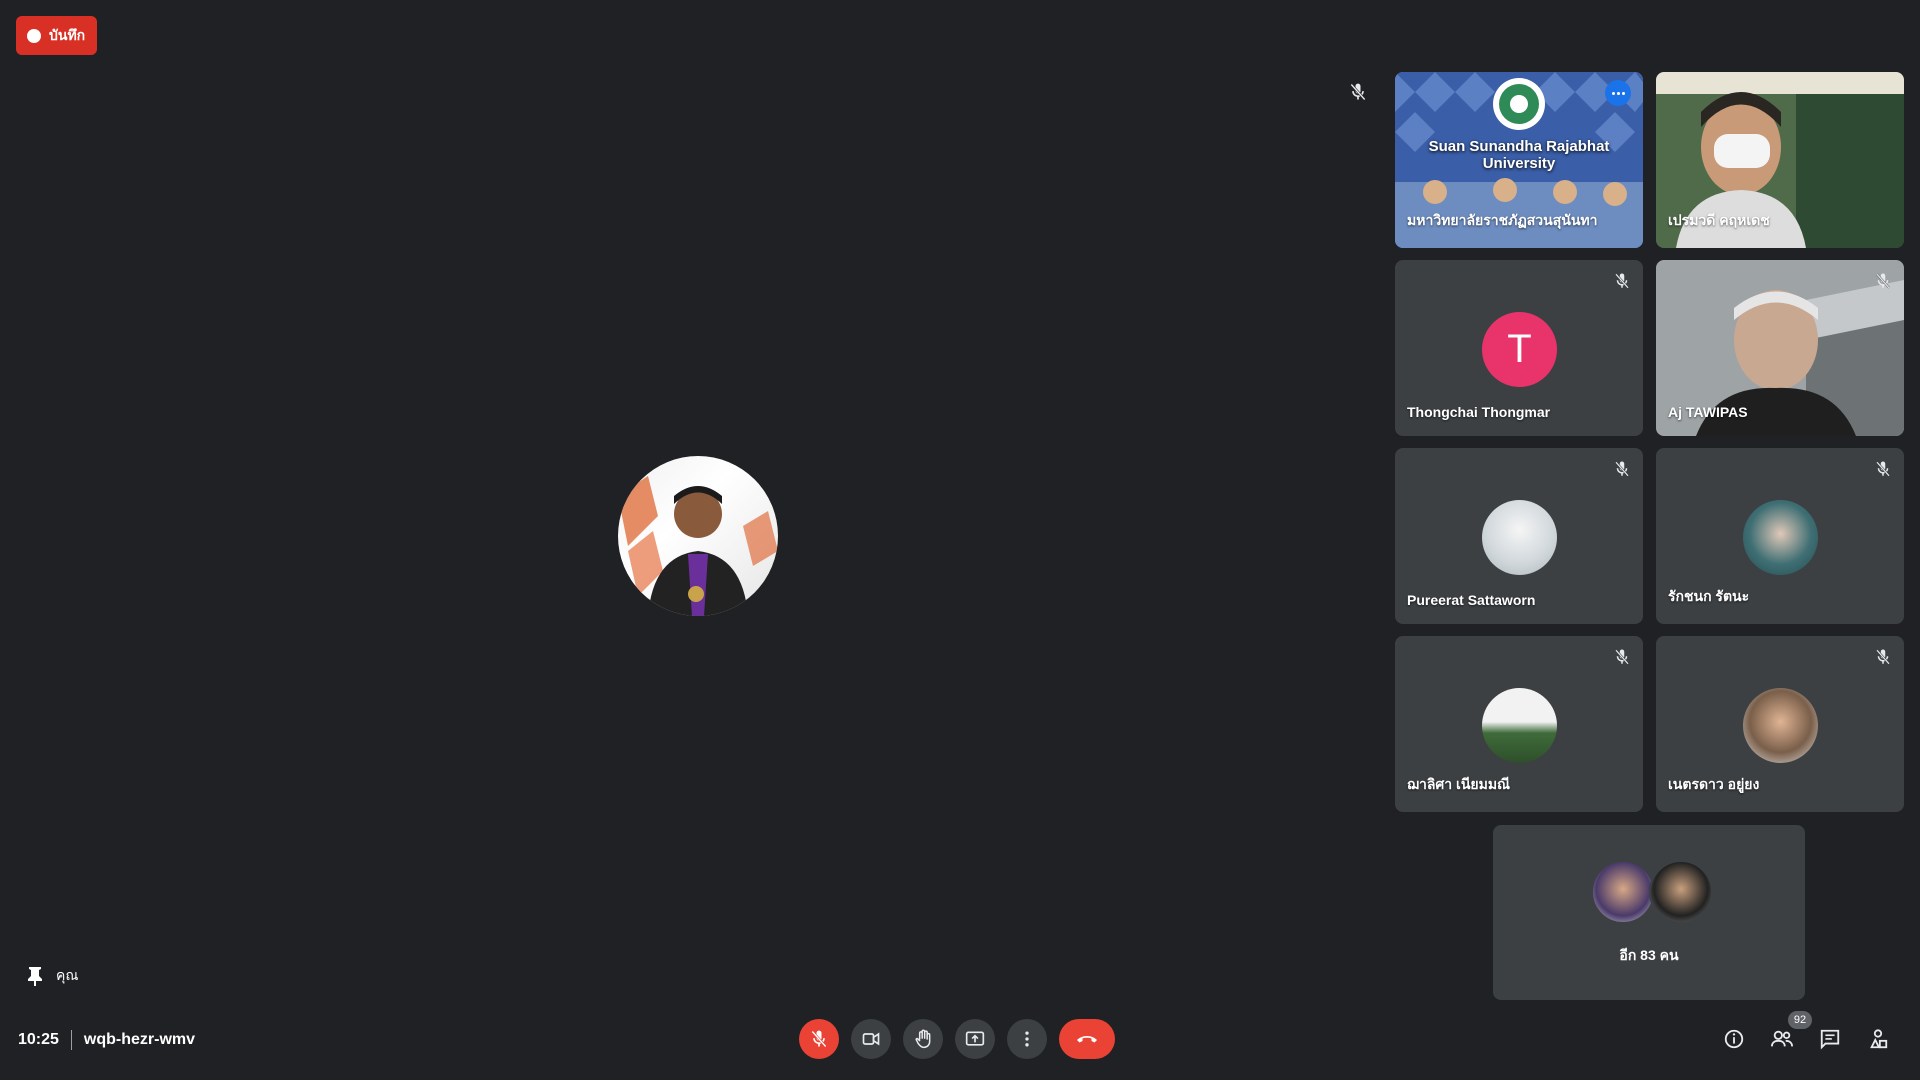 The width and height of the screenshot is (1920, 1080). I want to click on end-call-icon, so click(1087, 1039).